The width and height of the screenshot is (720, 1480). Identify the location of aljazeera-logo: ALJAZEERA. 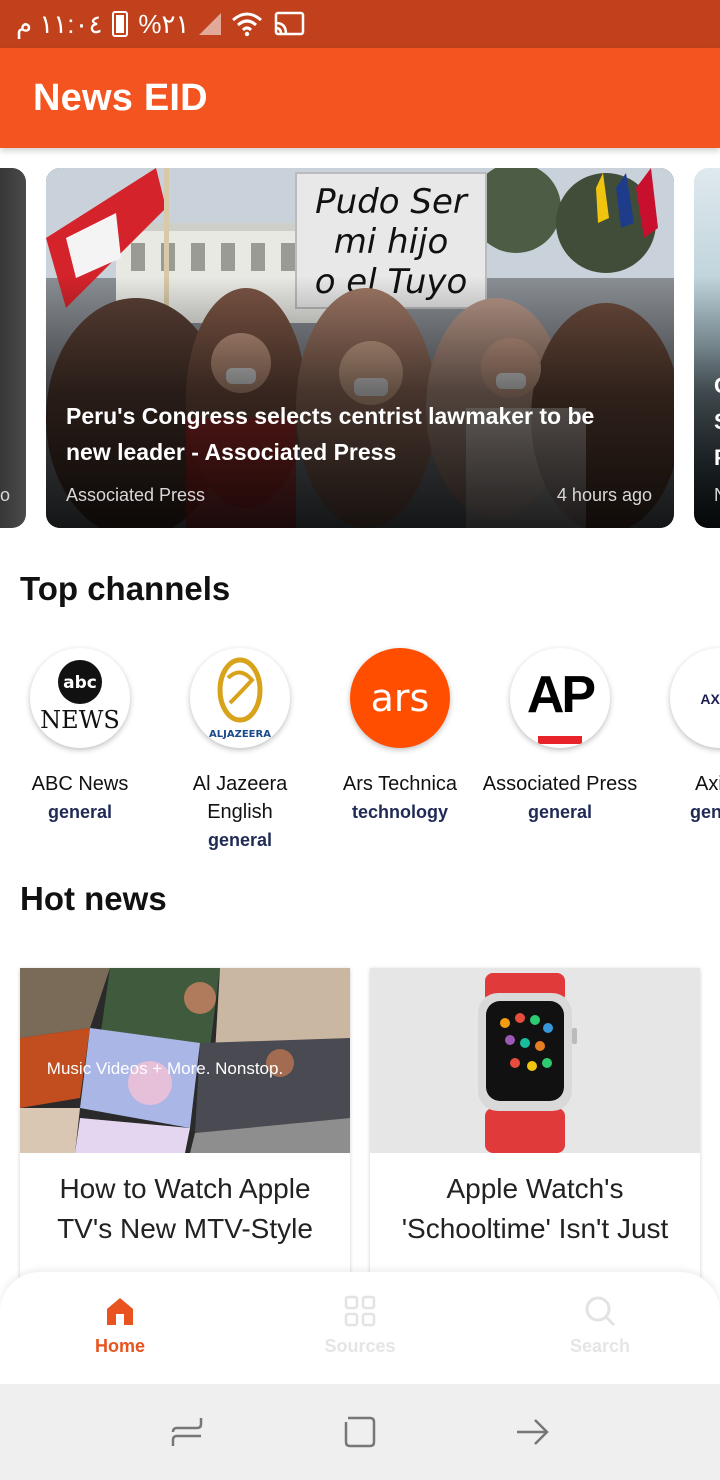
(240, 698).